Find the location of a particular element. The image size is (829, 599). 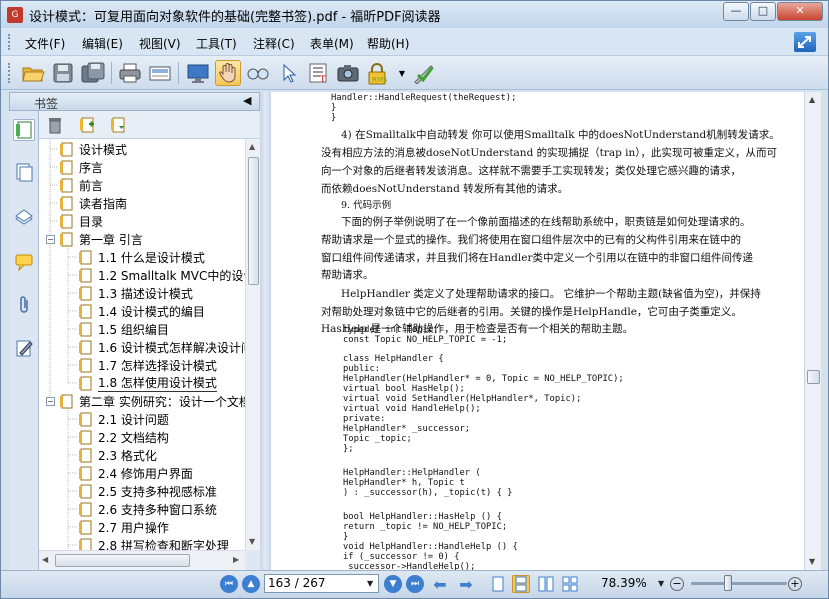

bookmark-item: 目录 is located at coordinates (81, 221).